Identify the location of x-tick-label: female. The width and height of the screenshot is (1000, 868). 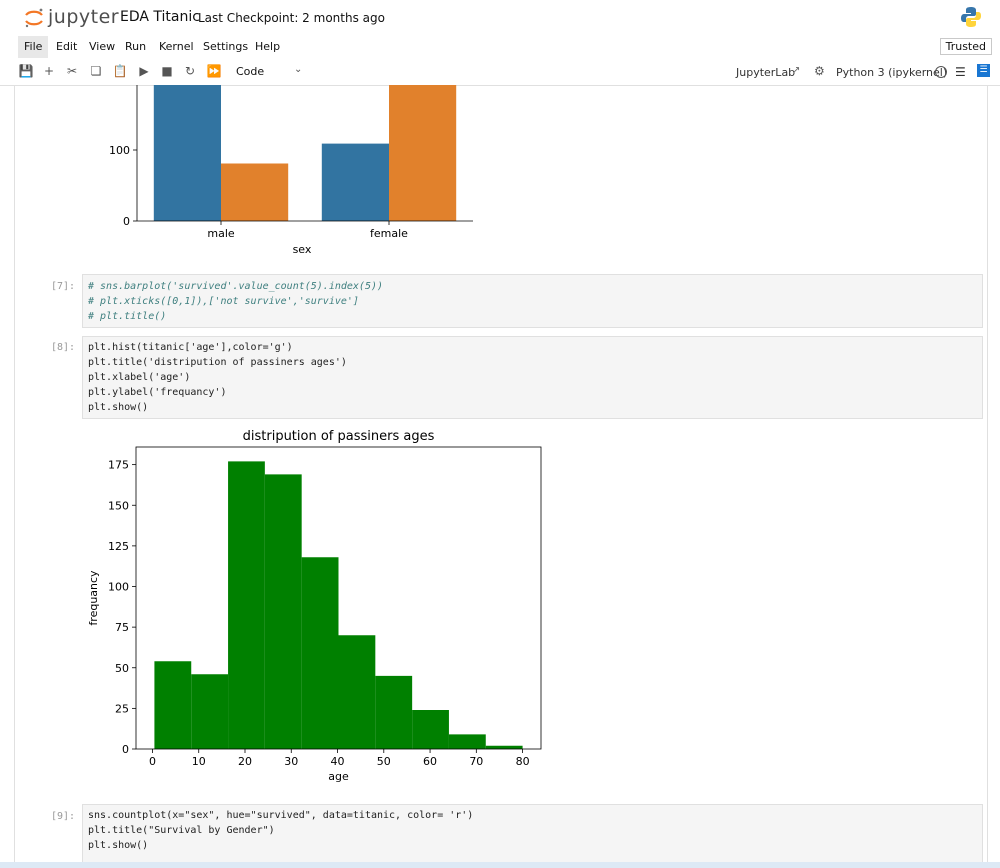
(389, 233).